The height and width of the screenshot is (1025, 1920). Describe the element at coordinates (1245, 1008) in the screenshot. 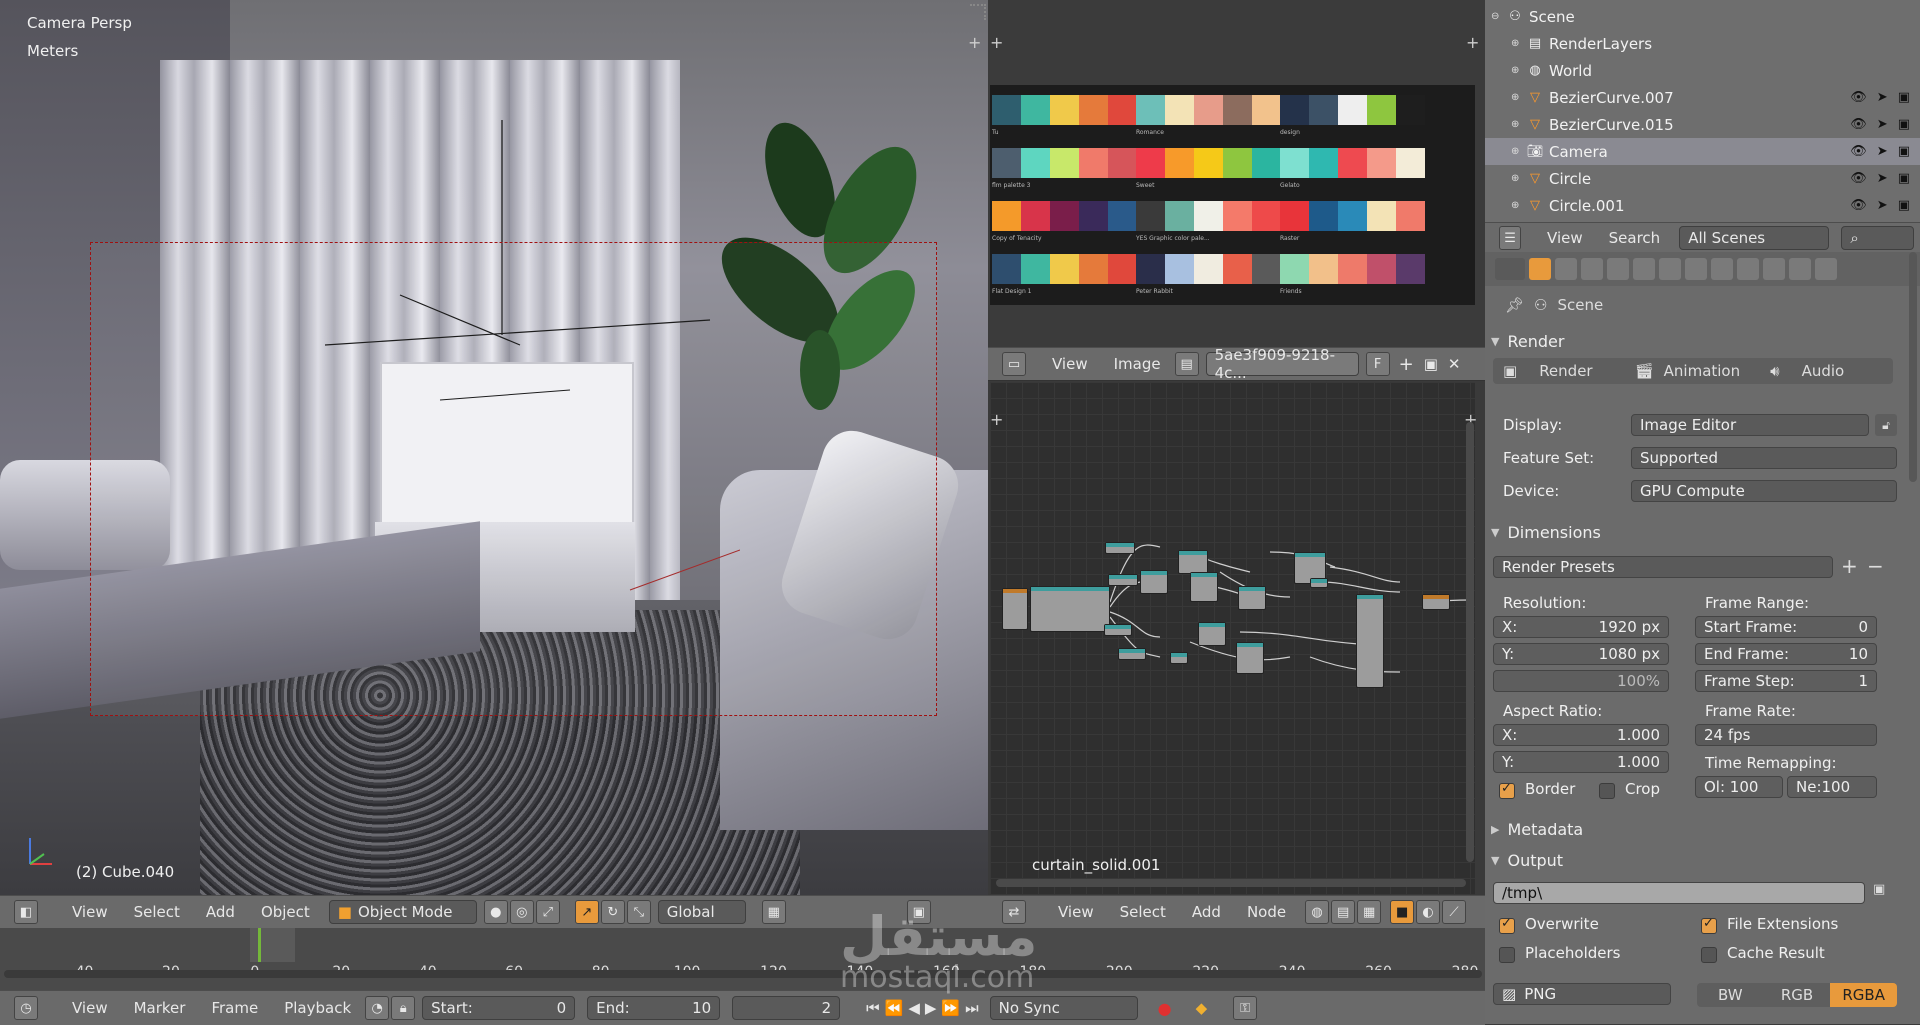

I see `keying-set-icon: ⚿` at that location.